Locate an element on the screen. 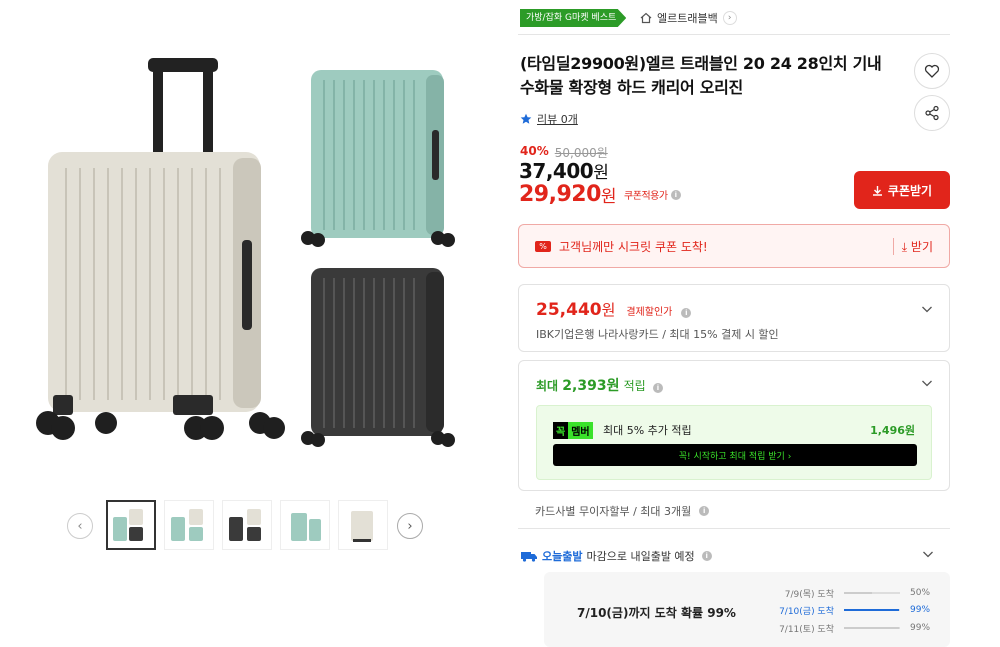 The image size is (1000, 647). secret-coupon-banner: % 고객님께만 시크릿 쿠폰 도착! ⤓ 받기 is located at coordinates (734, 246).